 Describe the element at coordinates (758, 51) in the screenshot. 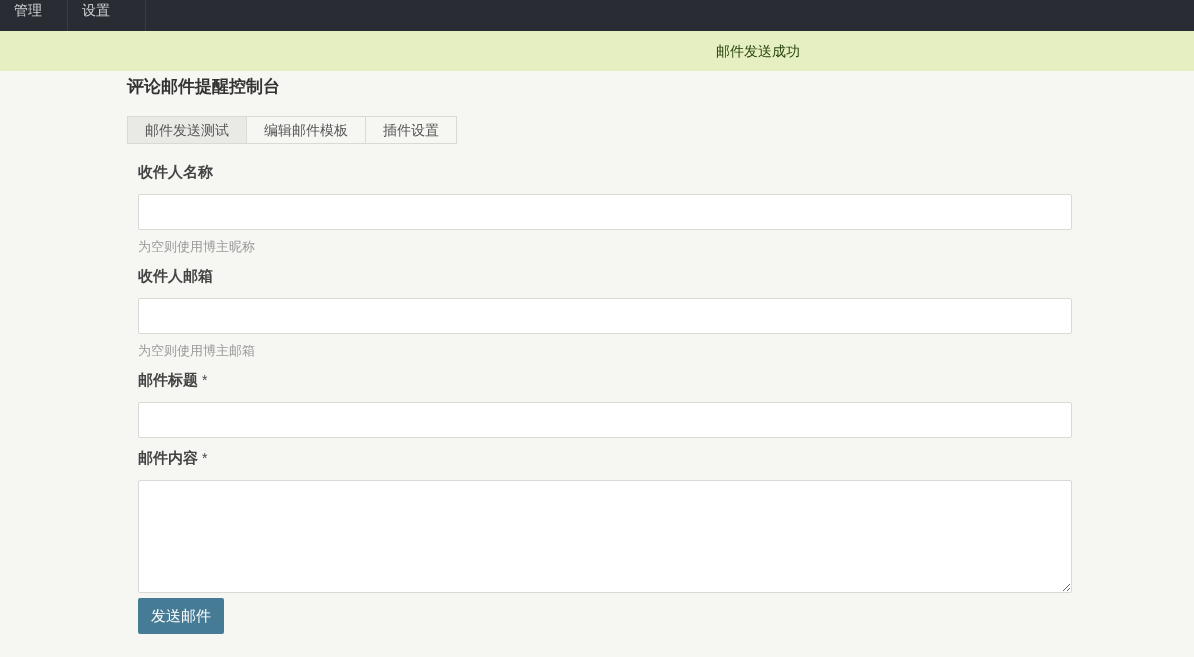

I see `success-message: 邮件发送成功` at that location.